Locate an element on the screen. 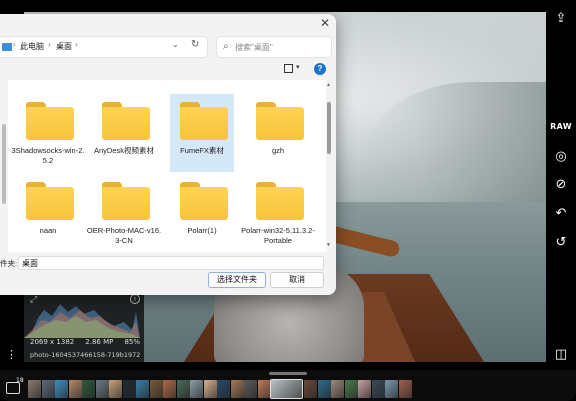 The image size is (576, 401). spiral-icon: ◎ is located at coordinates (561, 157).